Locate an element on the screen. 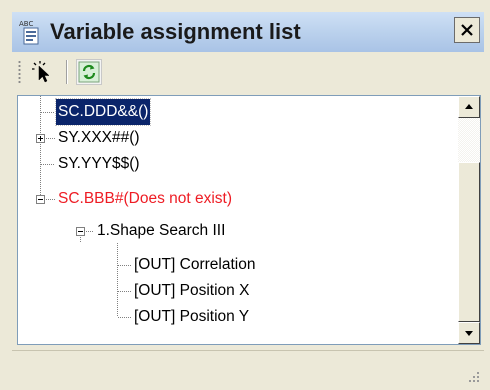 This screenshot has width=490, height=390. cursor-sparkle-icon is located at coordinates (41, 72).